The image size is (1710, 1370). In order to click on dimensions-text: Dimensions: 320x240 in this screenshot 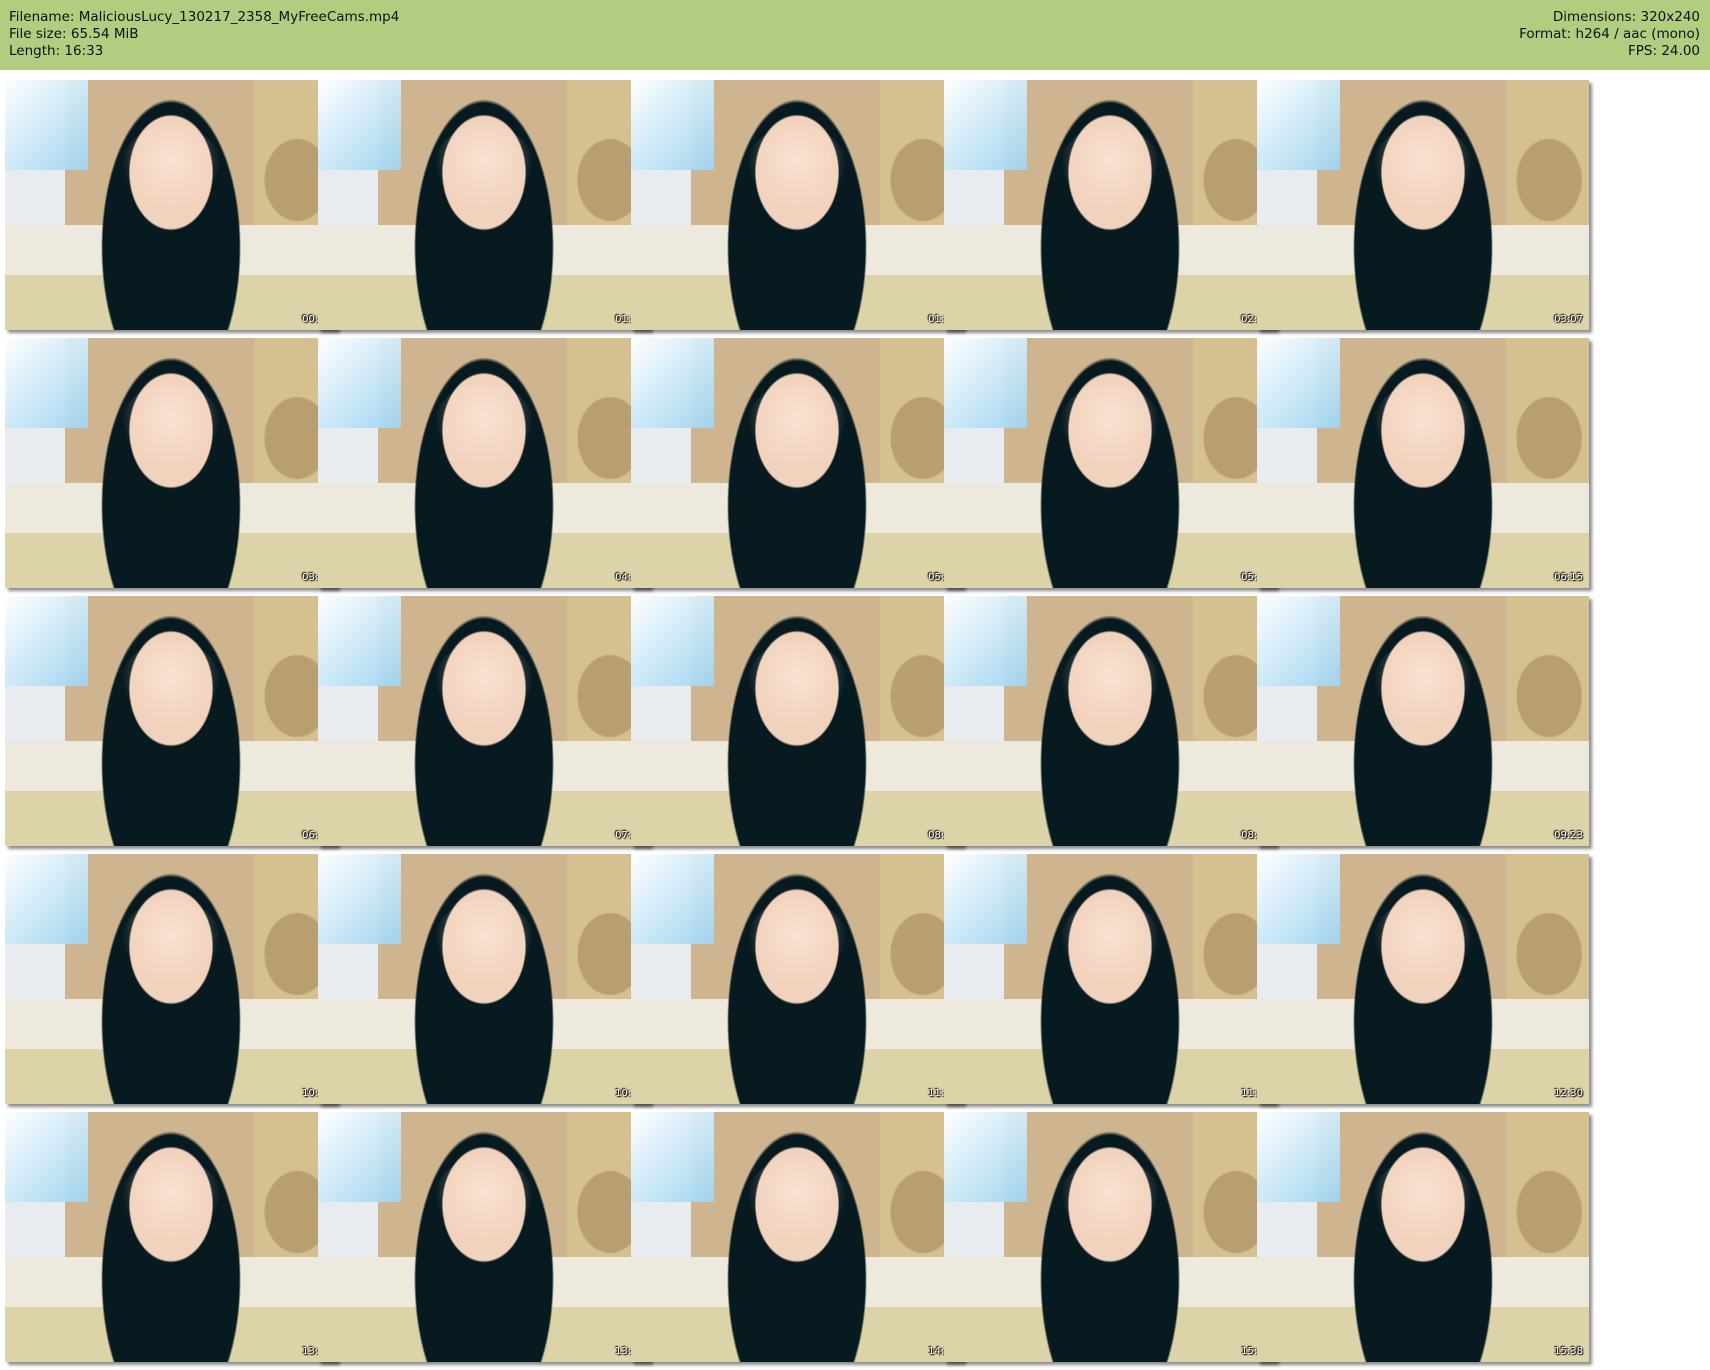, I will do `click(1626, 17)`.